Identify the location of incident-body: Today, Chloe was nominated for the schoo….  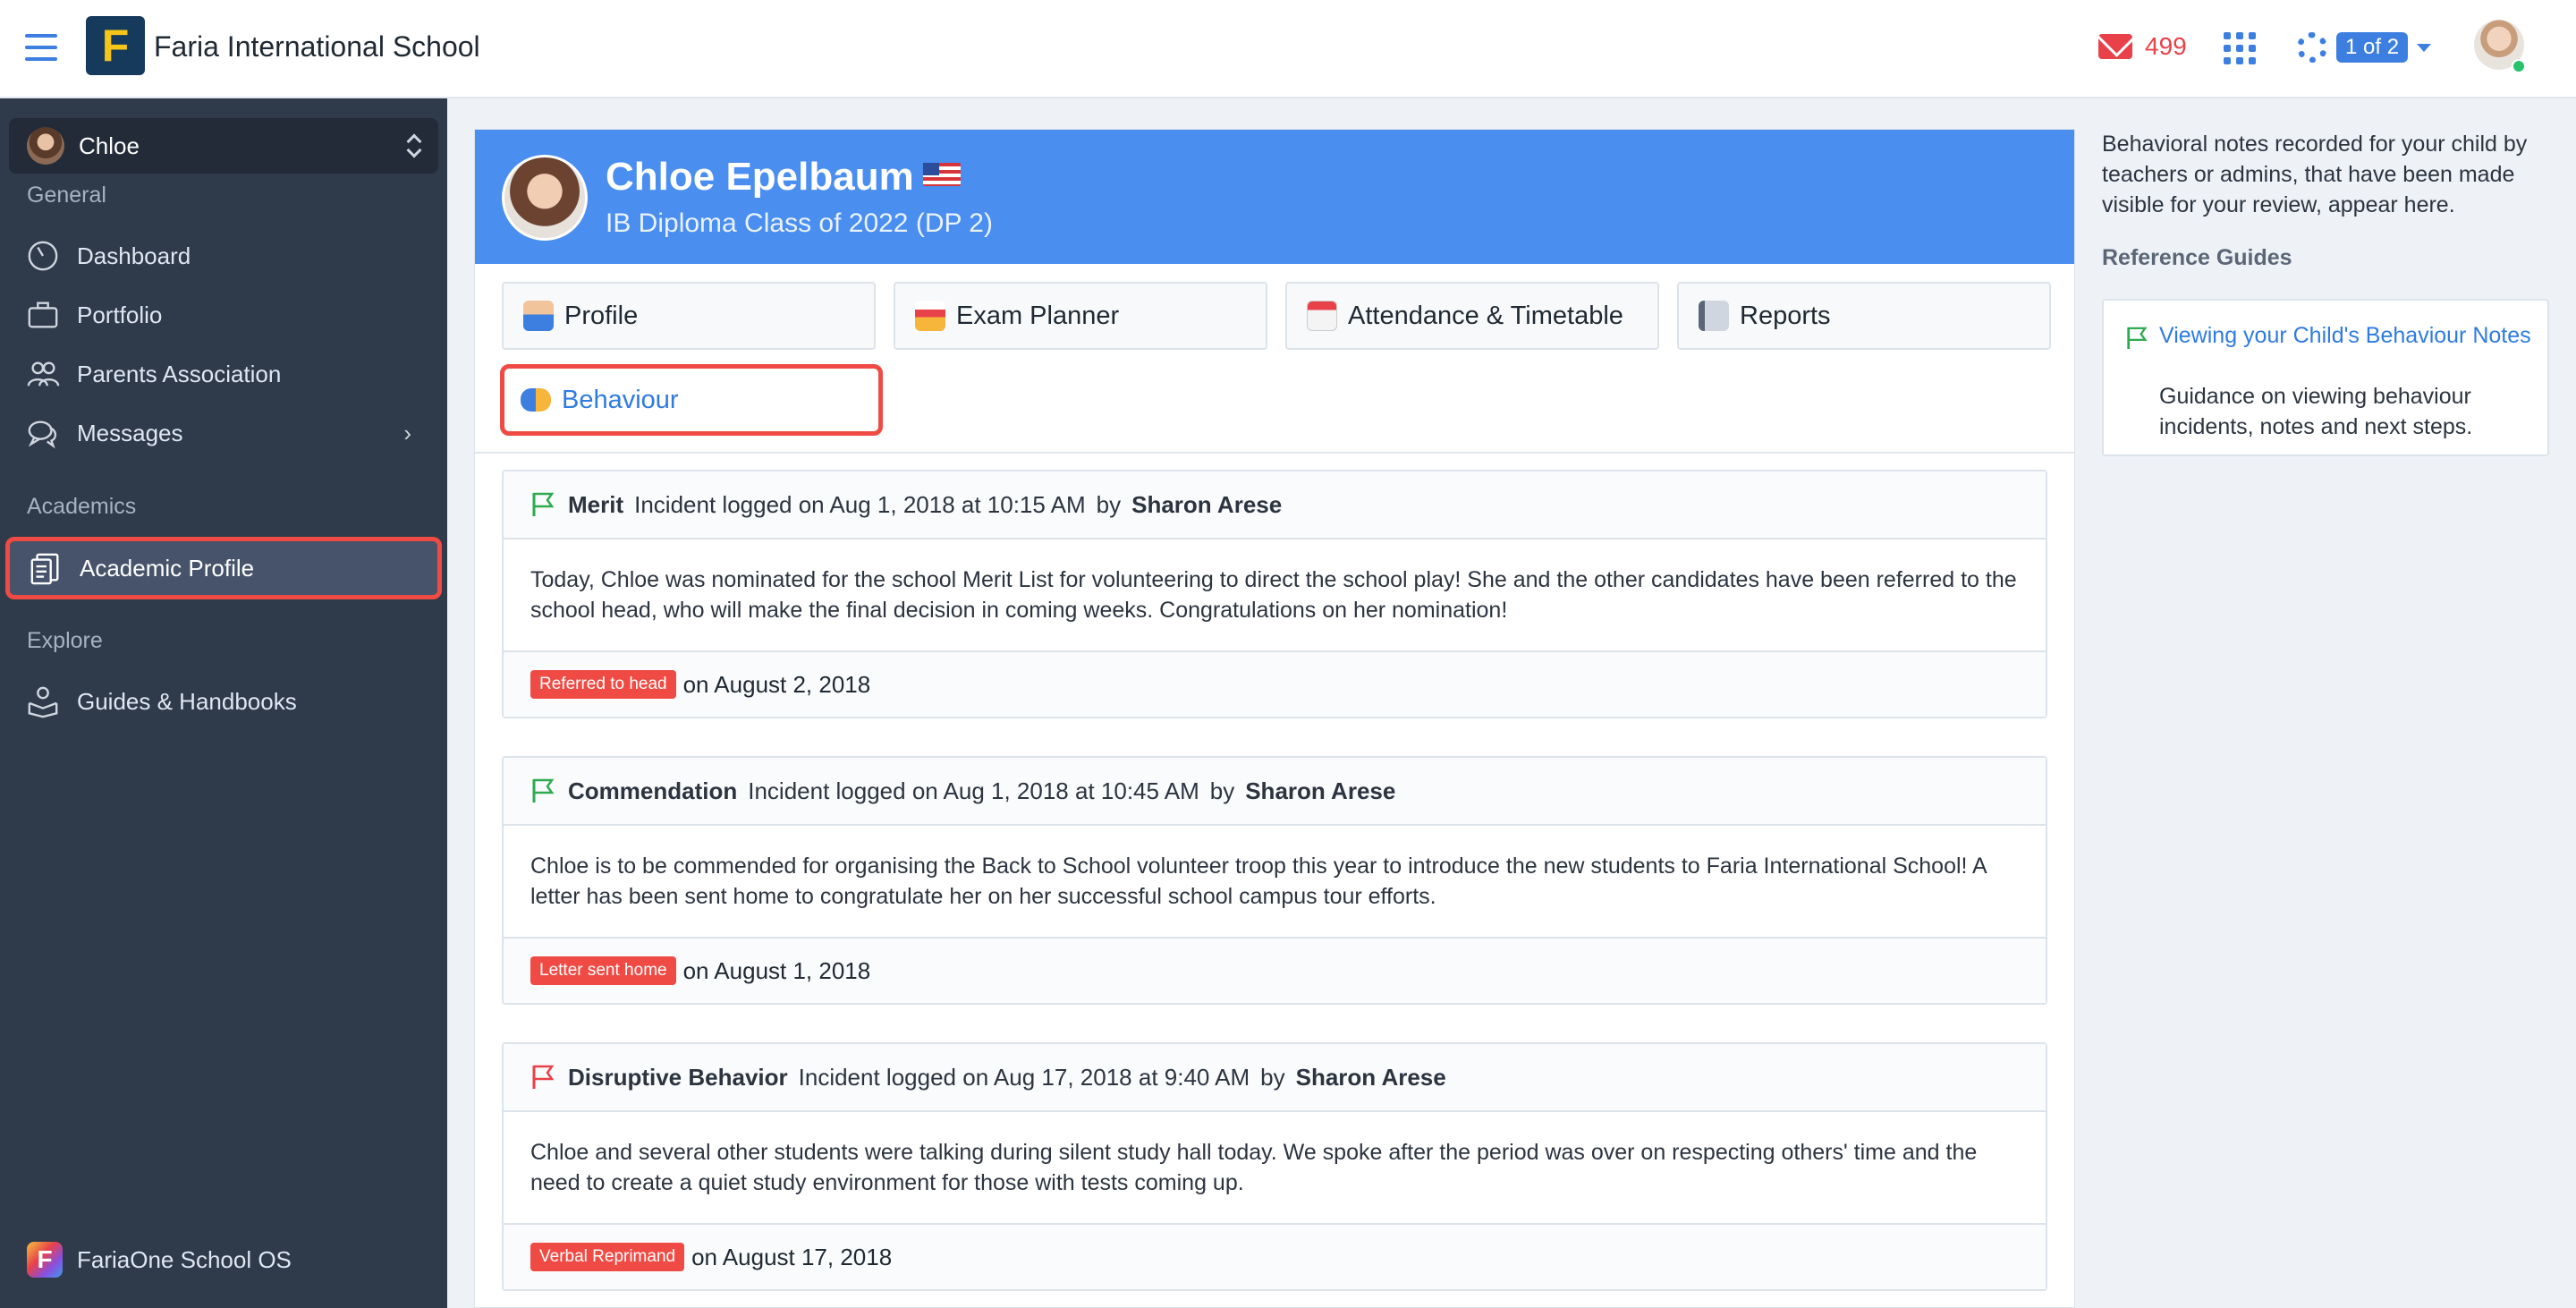
(1275, 595).